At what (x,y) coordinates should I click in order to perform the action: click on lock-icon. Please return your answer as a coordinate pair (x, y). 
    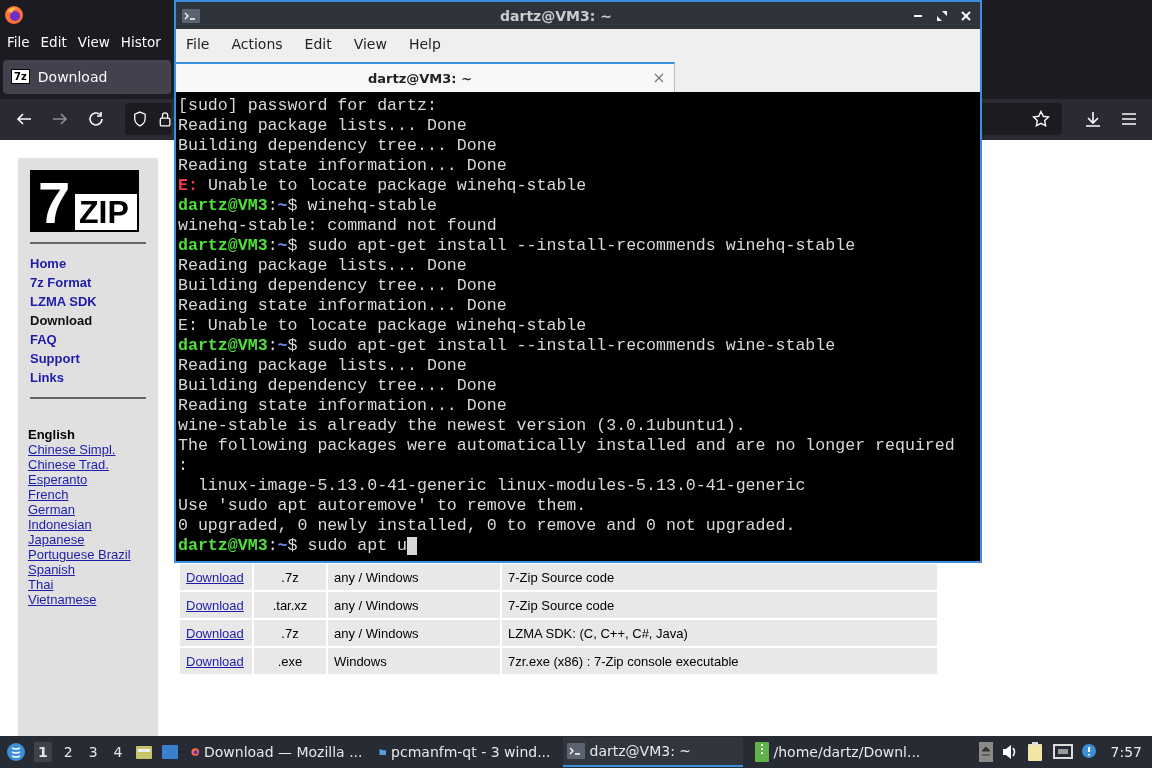
    Looking at the image, I should click on (164, 119).